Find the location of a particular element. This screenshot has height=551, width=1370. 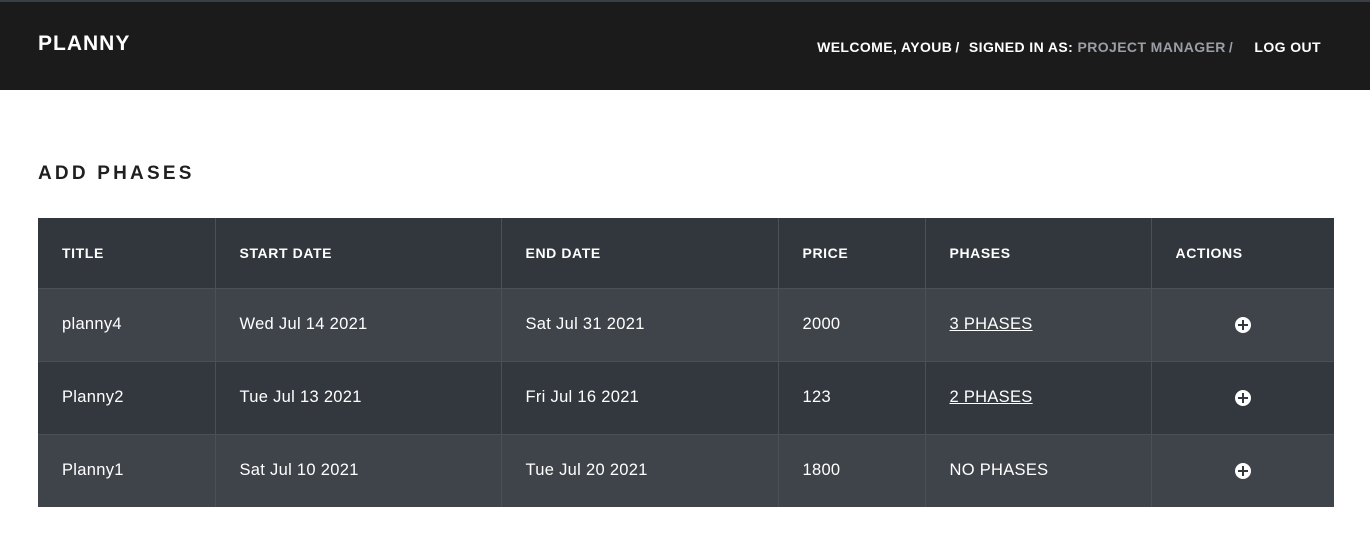

page-title: ADD PHASES is located at coordinates (116, 173).